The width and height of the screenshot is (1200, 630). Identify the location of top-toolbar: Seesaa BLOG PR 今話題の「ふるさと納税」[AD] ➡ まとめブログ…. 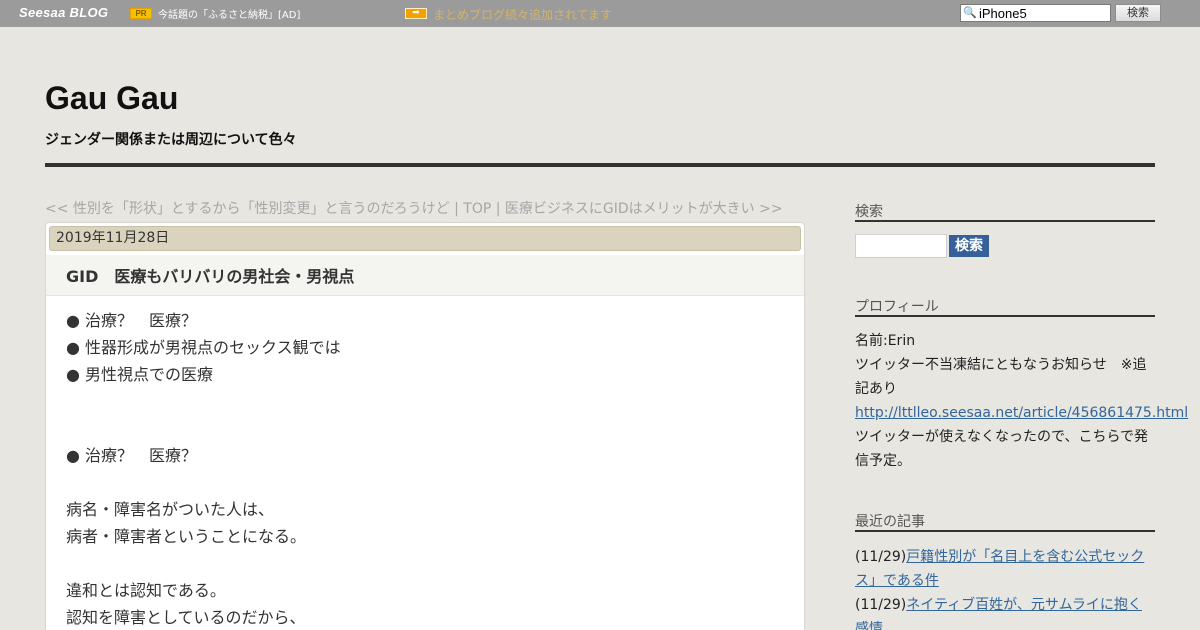
(600, 13).